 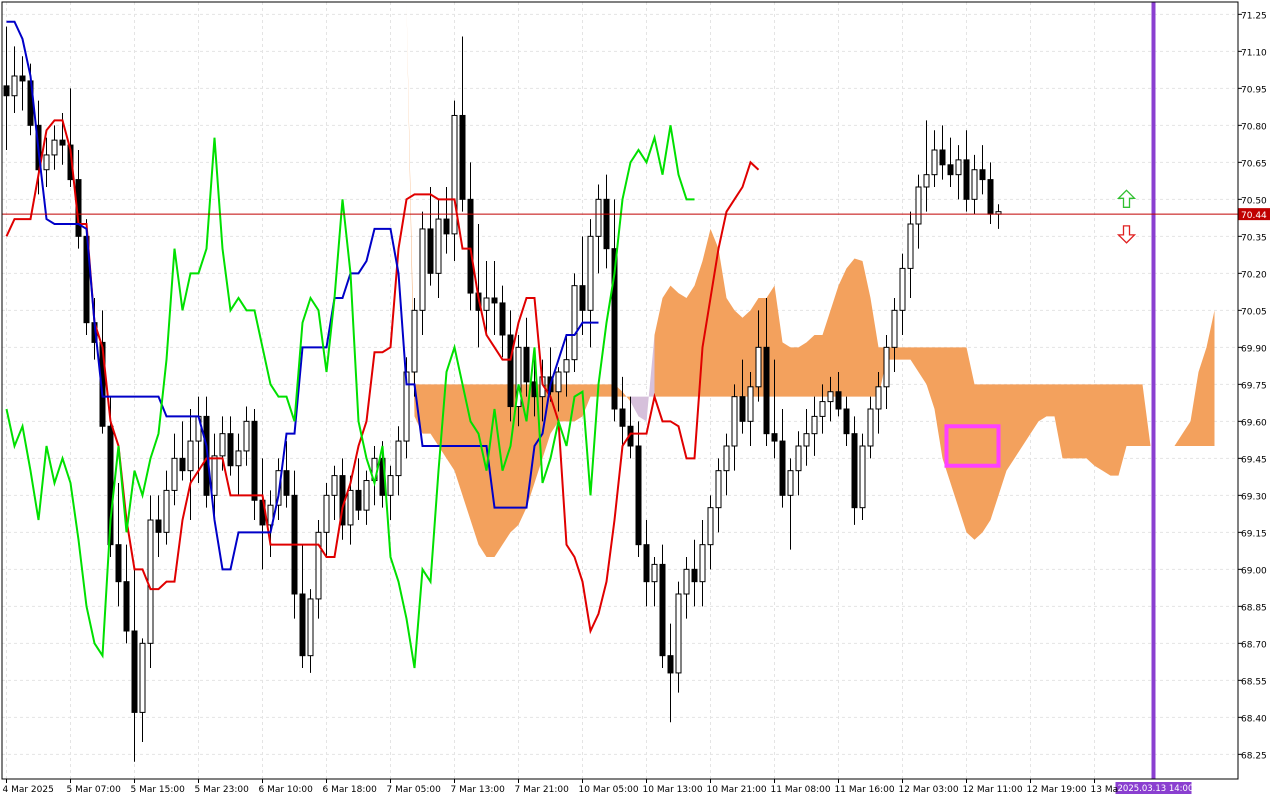 I want to click on time-tick-label: 5 Mar 07:00, so click(x=94, y=790).